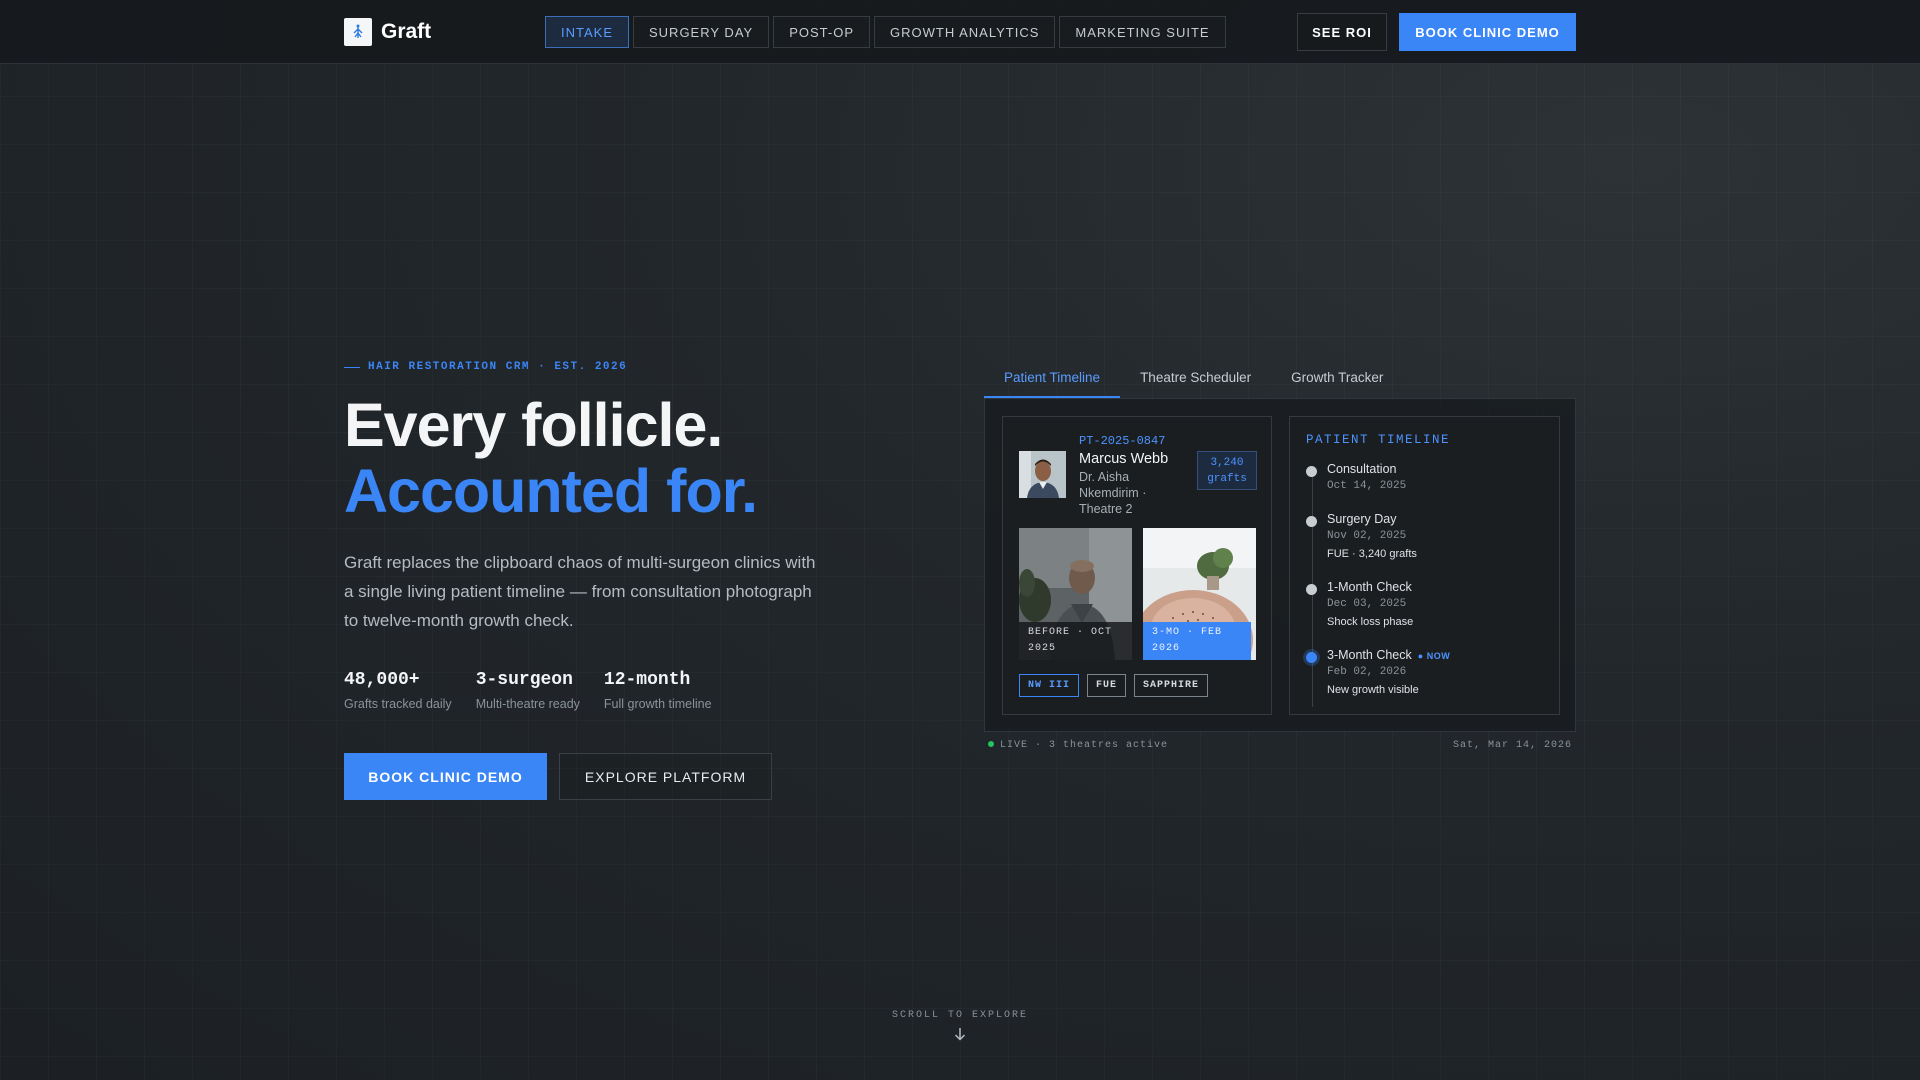 The image size is (1920, 1080). What do you see at coordinates (1227, 479) in the screenshot?
I see `grafts-unit: grafts` at bounding box center [1227, 479].